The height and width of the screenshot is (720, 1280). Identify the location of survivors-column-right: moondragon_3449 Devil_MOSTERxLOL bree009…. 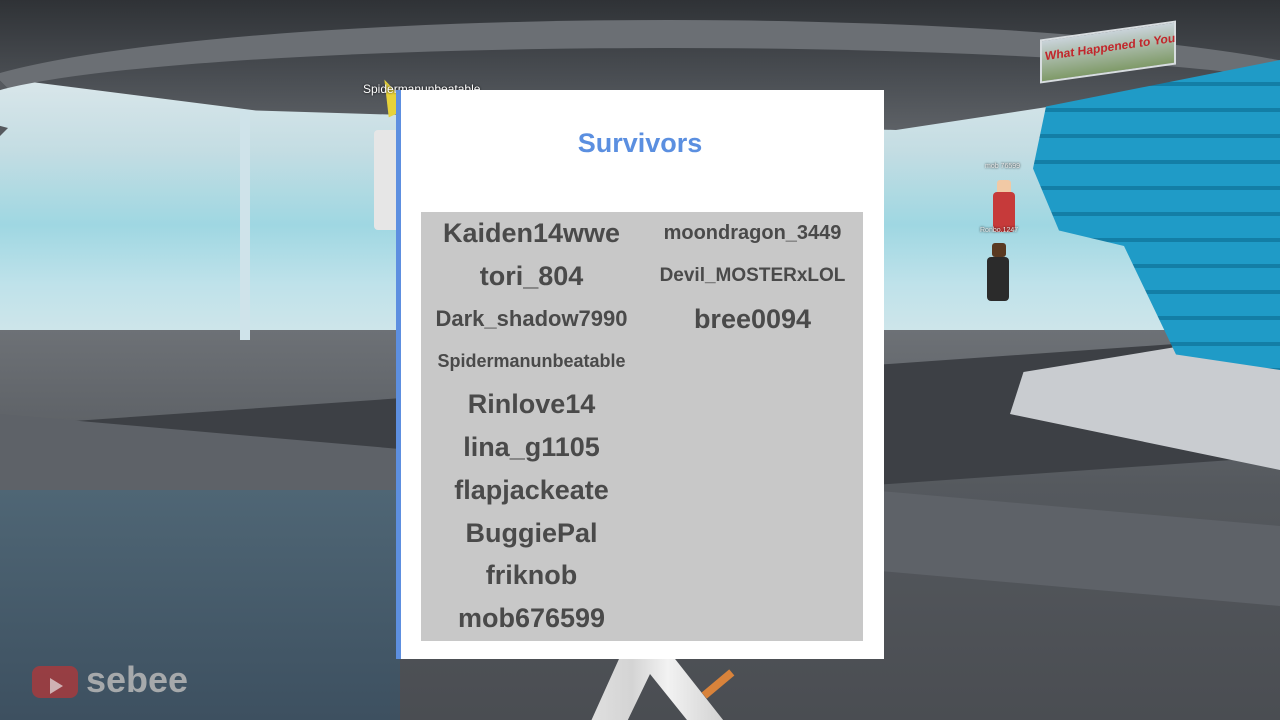
(752, 276).